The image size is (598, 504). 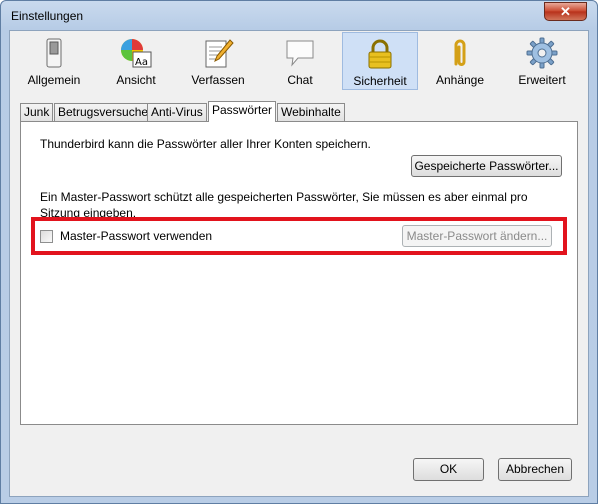 What do you see at coordinates (218, 80) in the screenshot?
I see `pane-label: Verfassen` at bounding box center [218, 80].